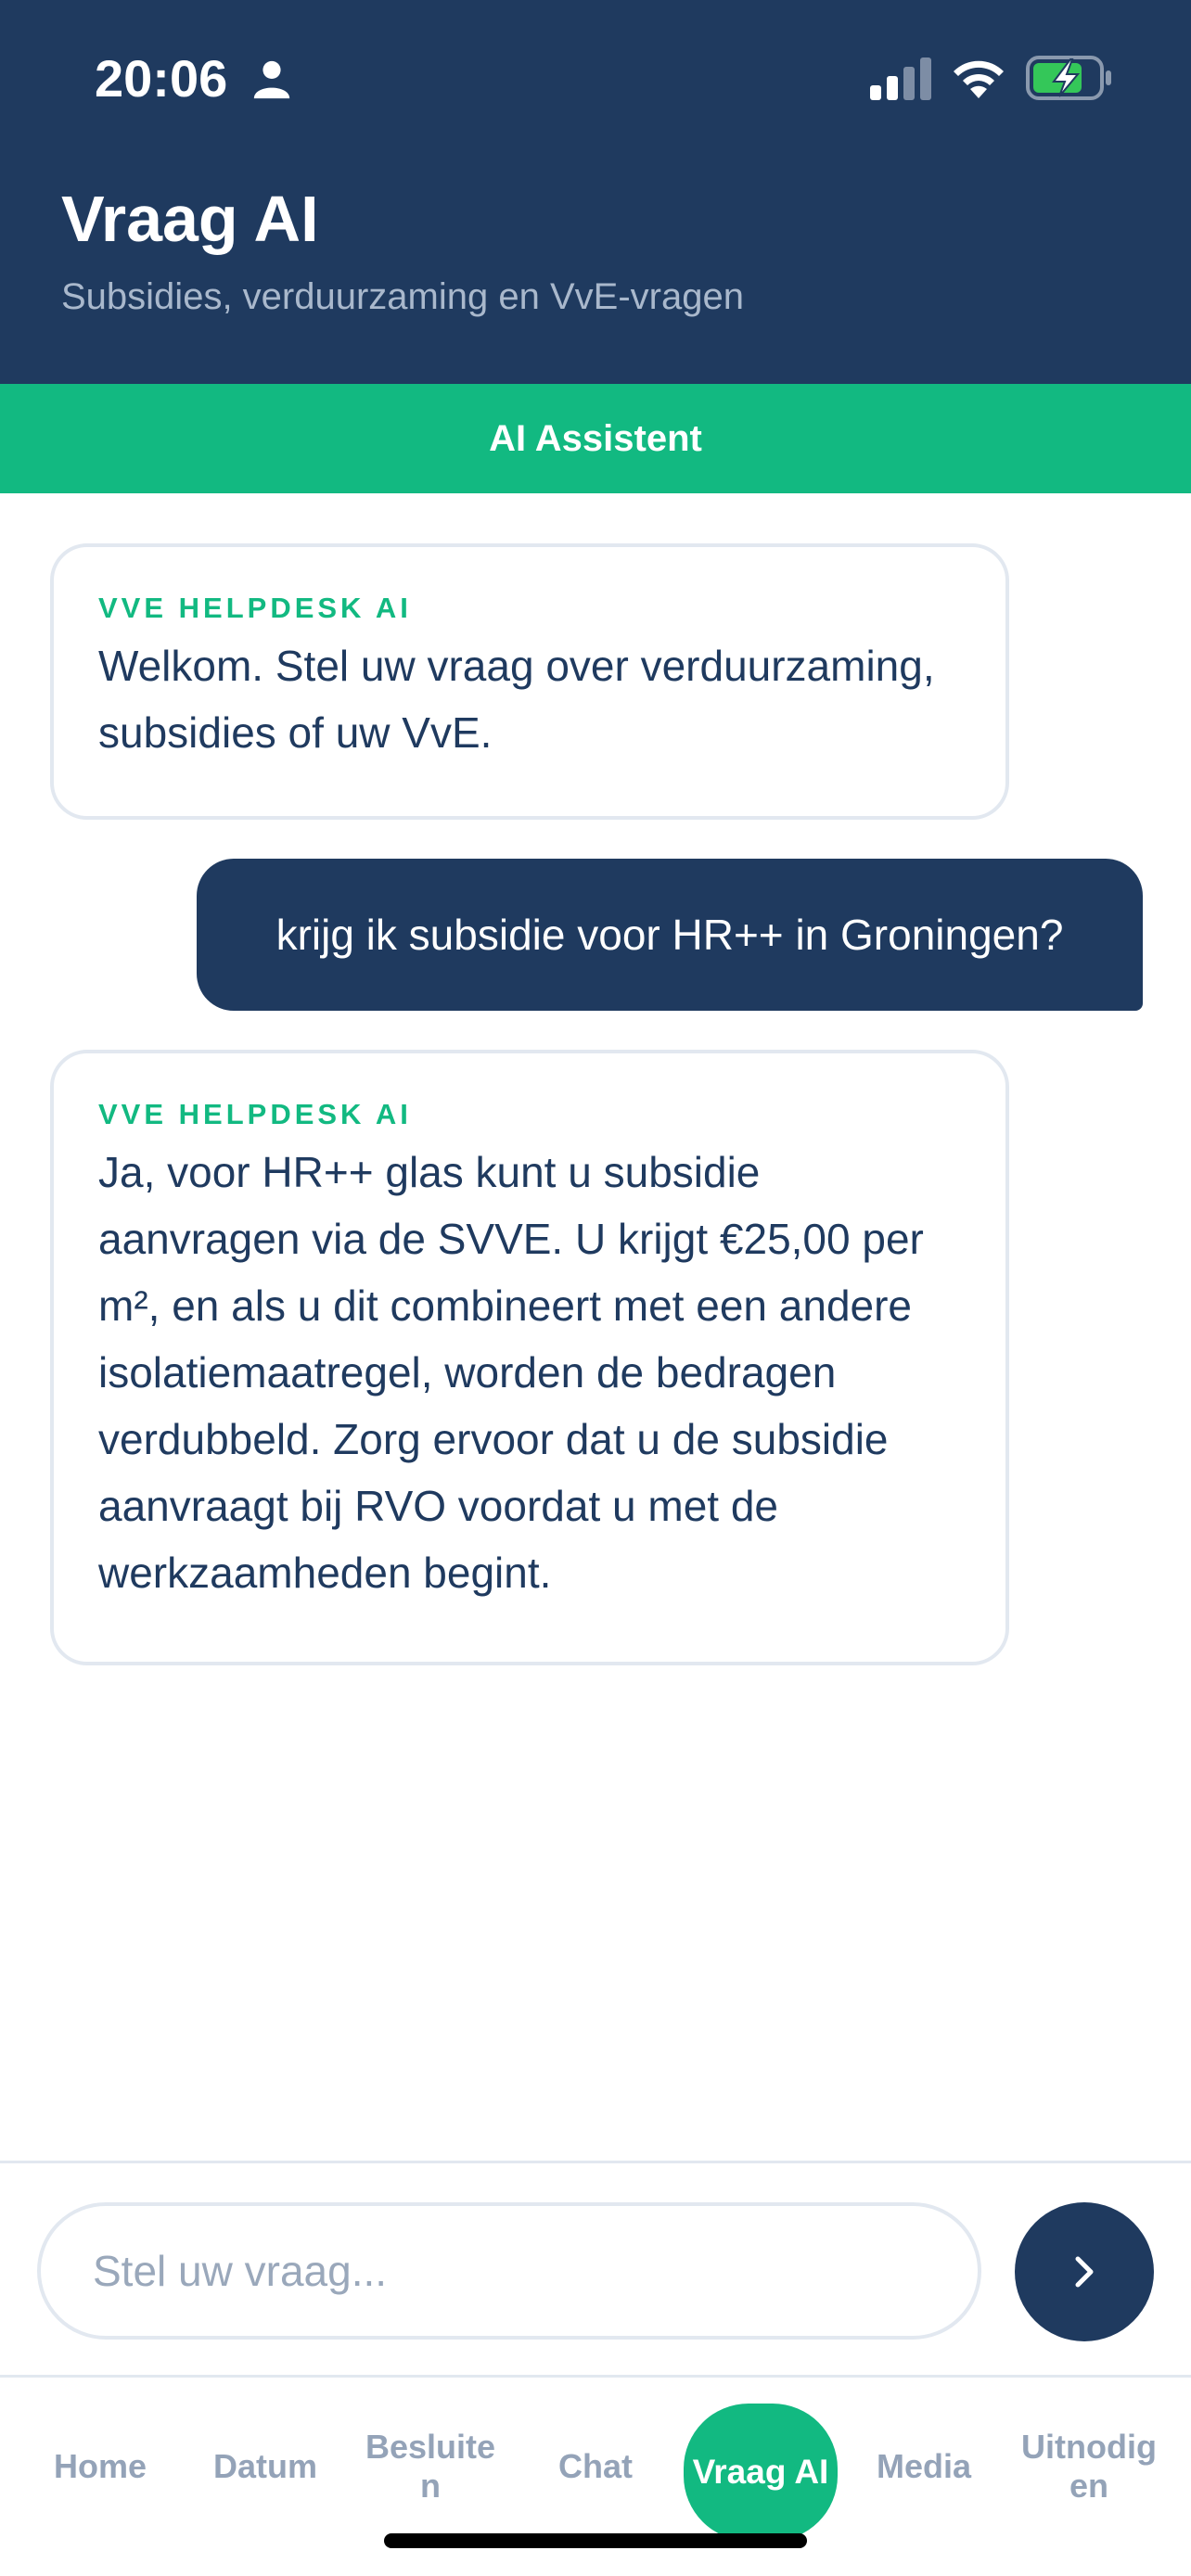  What do you see at coordinates (265, 2466) in the screenshot?
I see `nav-item-datum: Datum` at bounding box center [265, 2466].